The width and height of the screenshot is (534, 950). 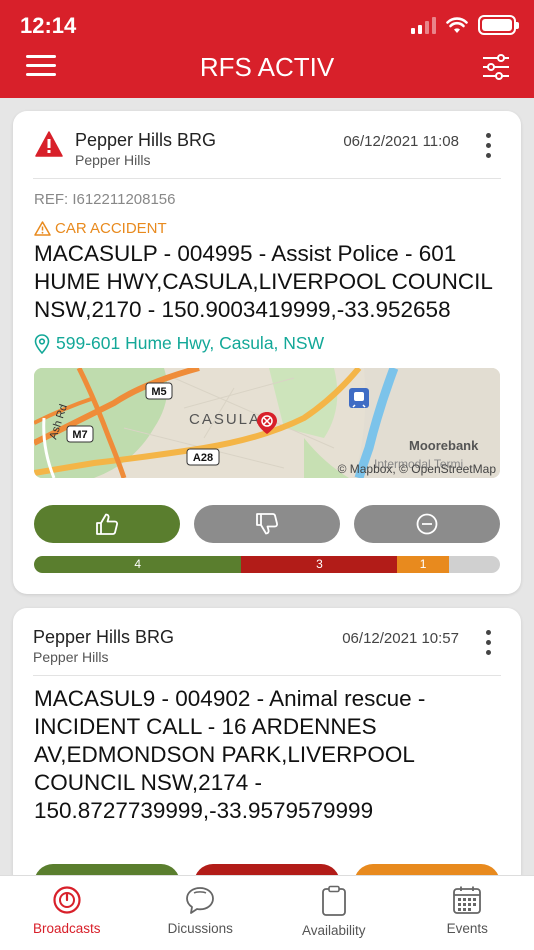 I want to click on incident-category: CAR ACCIDENT, so click(x=100, y=228).